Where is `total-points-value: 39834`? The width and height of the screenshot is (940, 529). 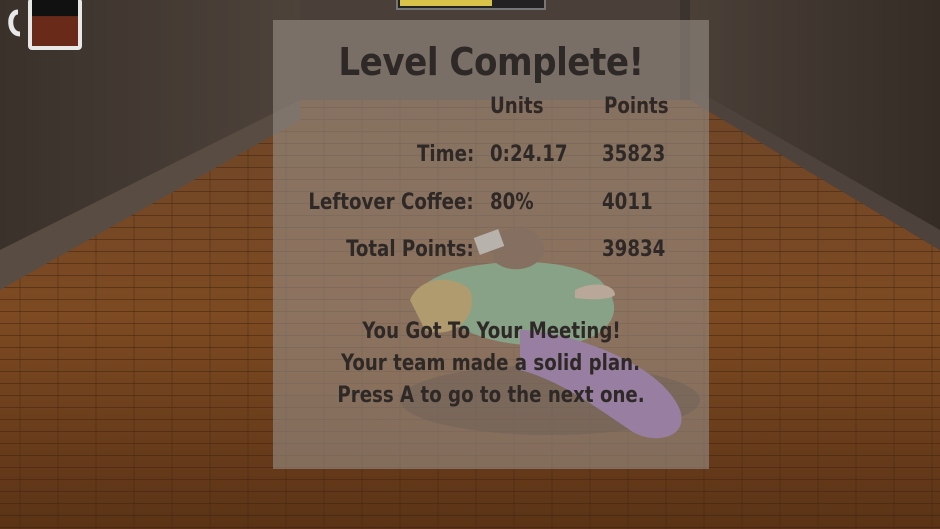
total-points-value: 39834 is located at coordinates (634, 249).